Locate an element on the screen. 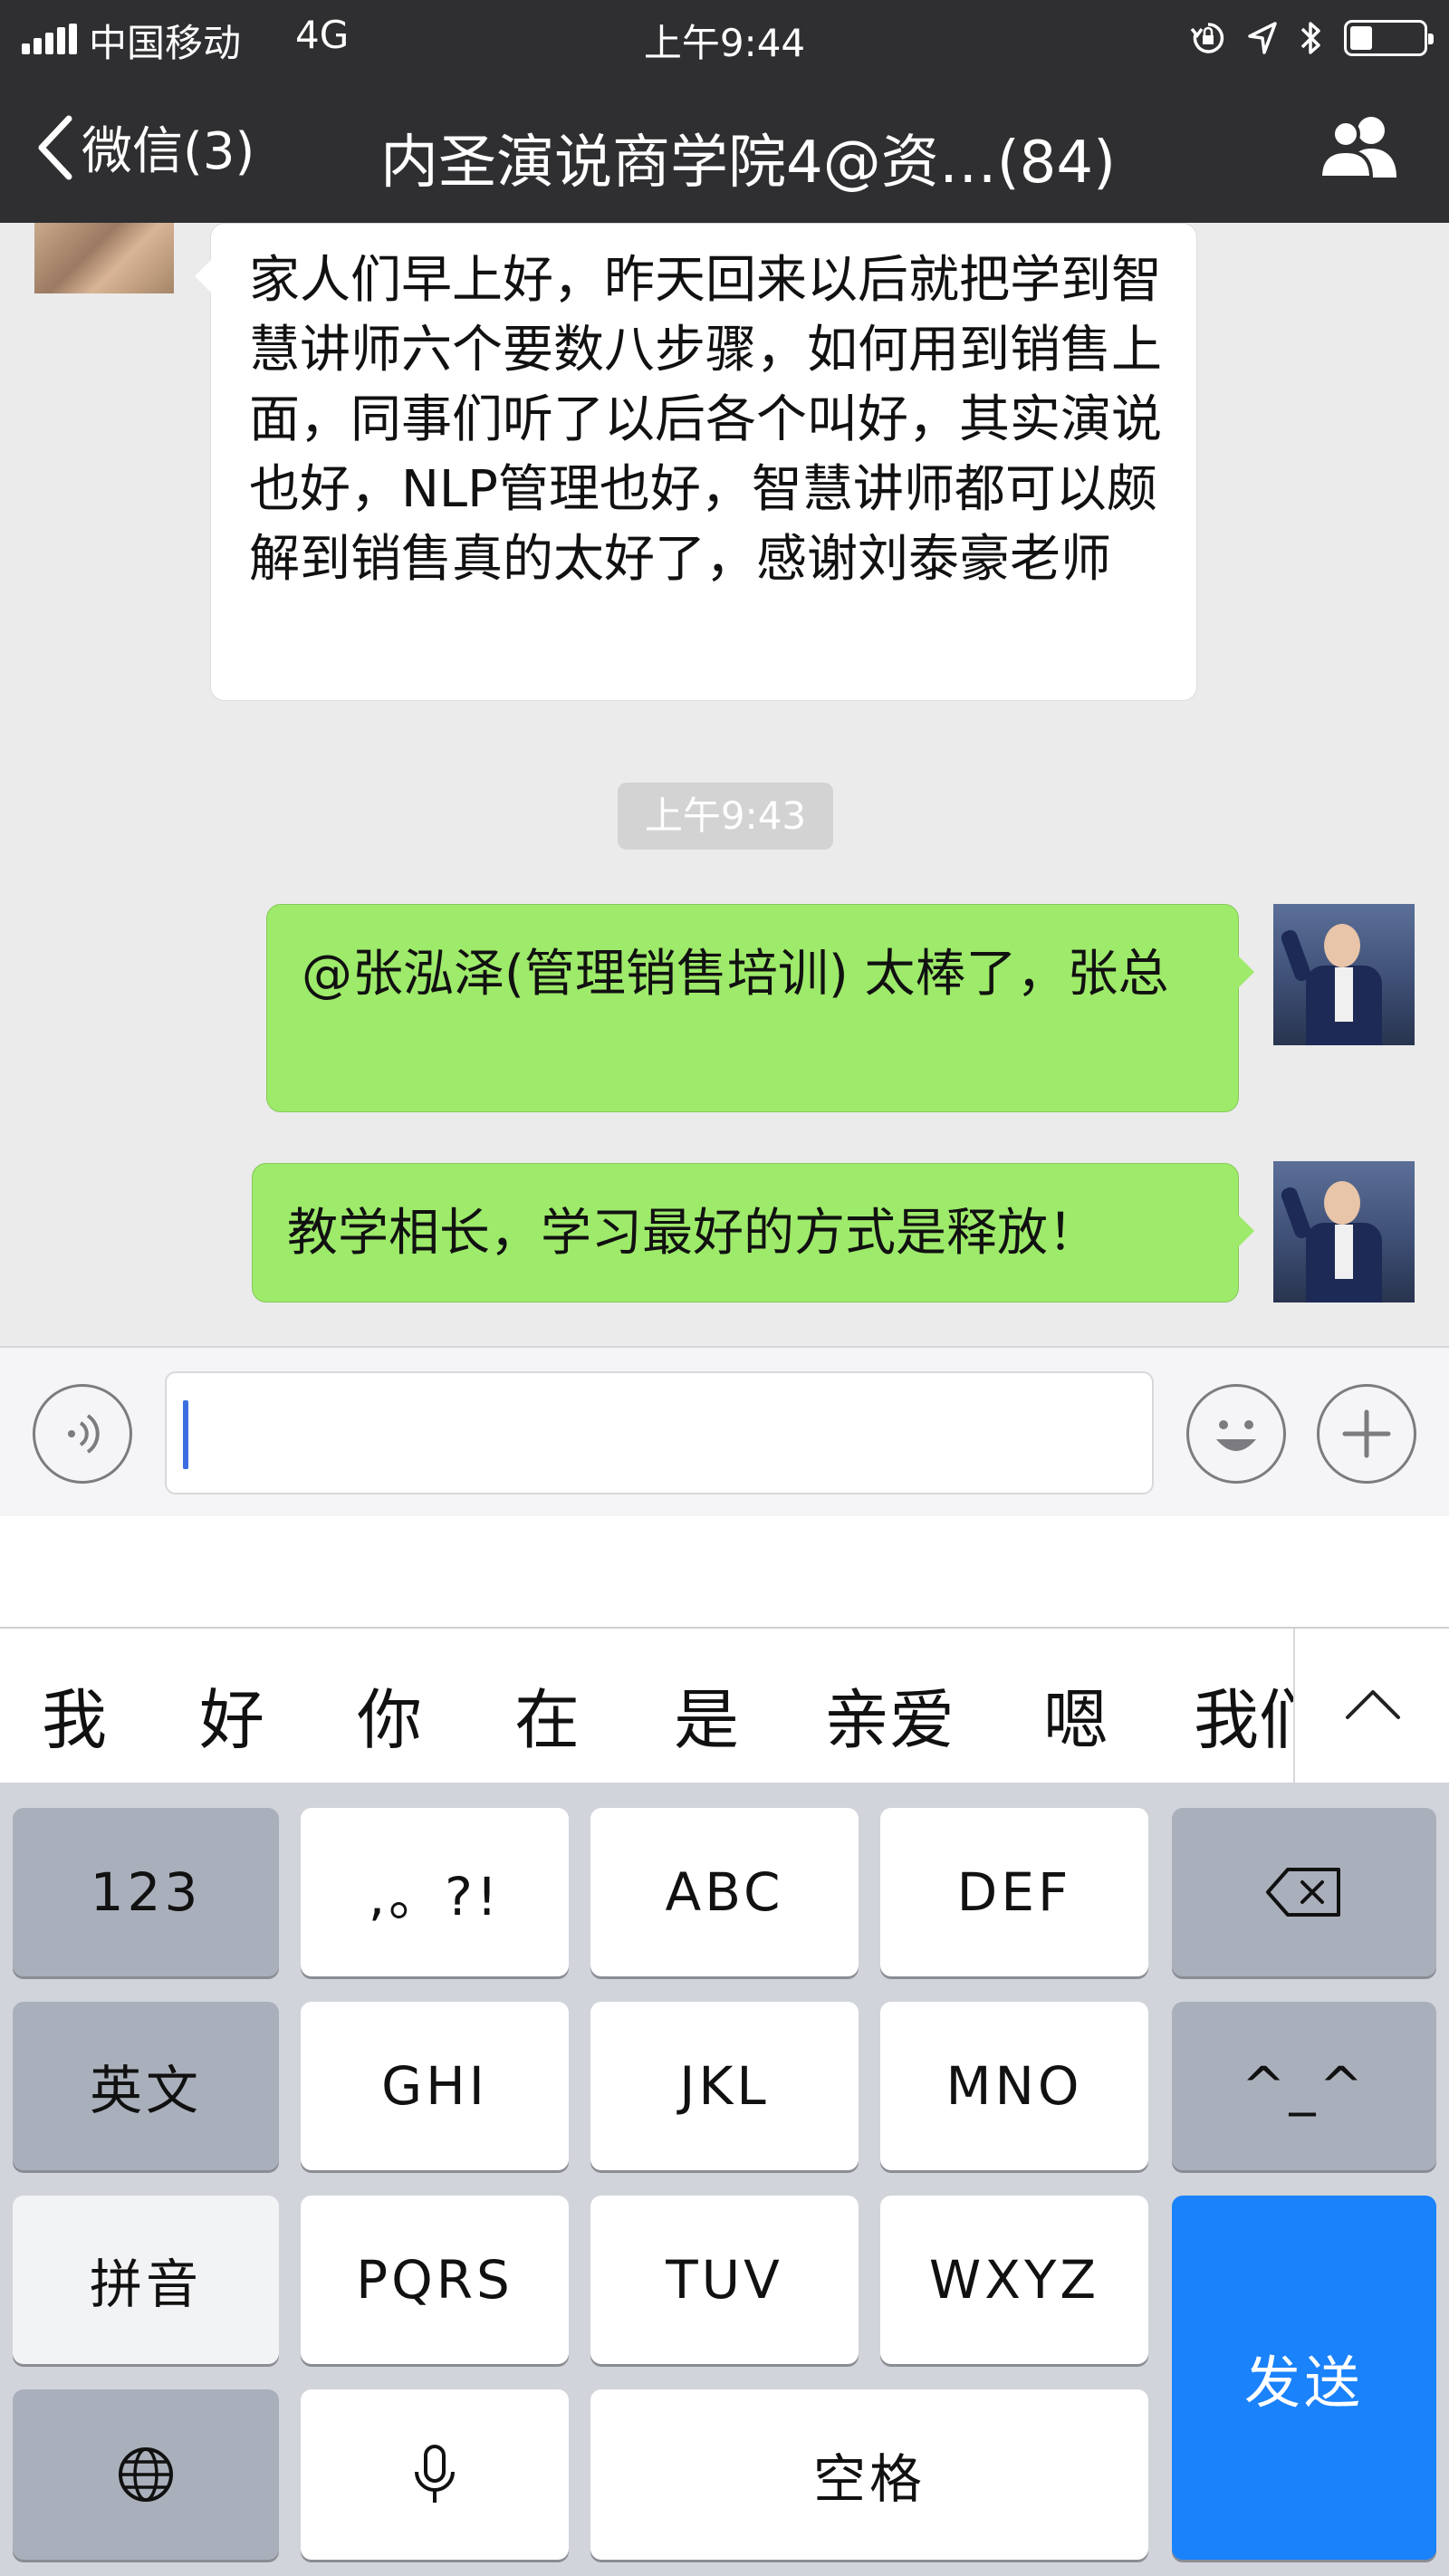 The image size is (1449, 2576). voice-input-icon is located at coordinates (84, 1434).